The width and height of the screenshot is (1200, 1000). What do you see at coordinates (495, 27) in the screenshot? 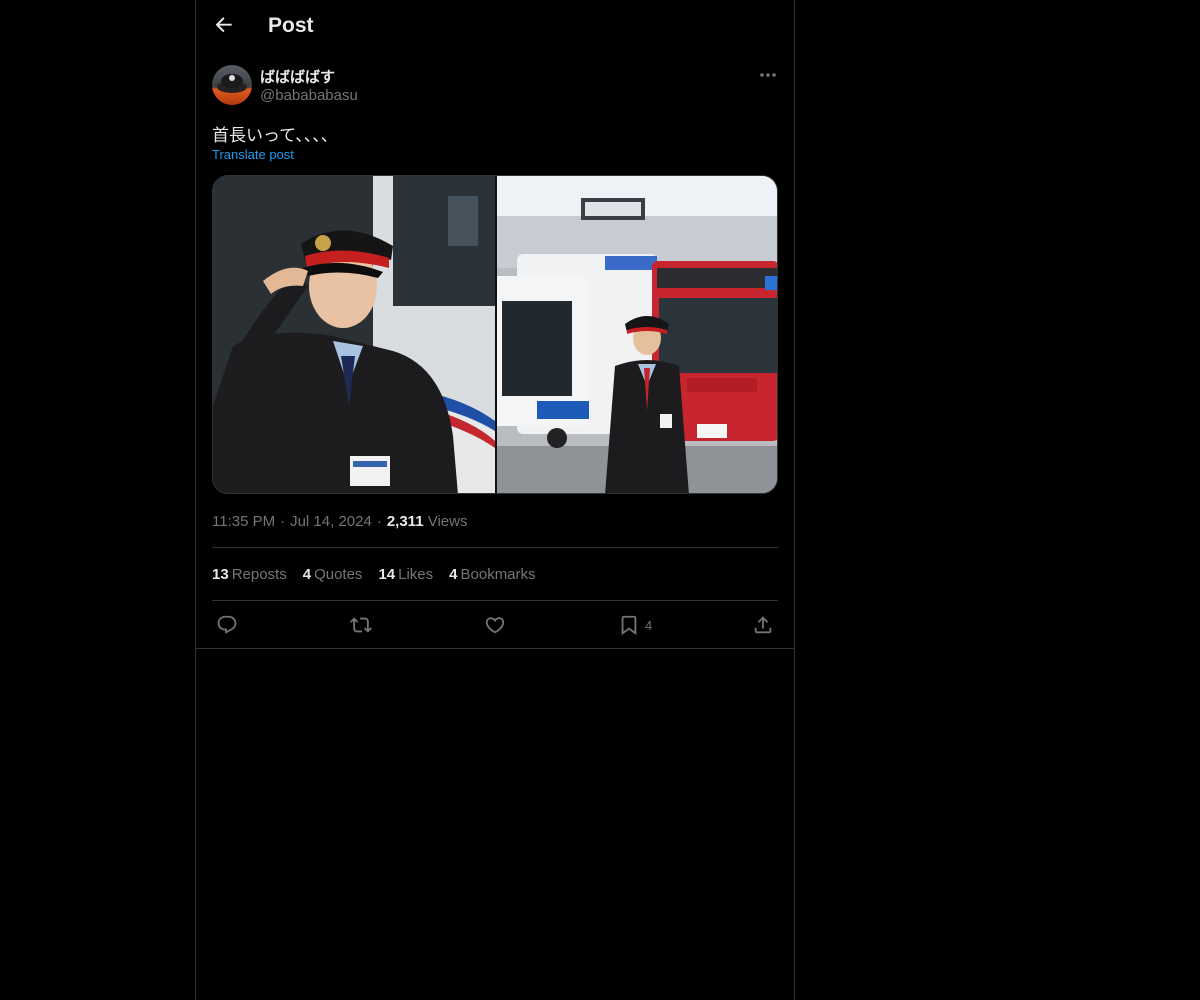
I see `post-header: Post` at bounding box center [495, 27].